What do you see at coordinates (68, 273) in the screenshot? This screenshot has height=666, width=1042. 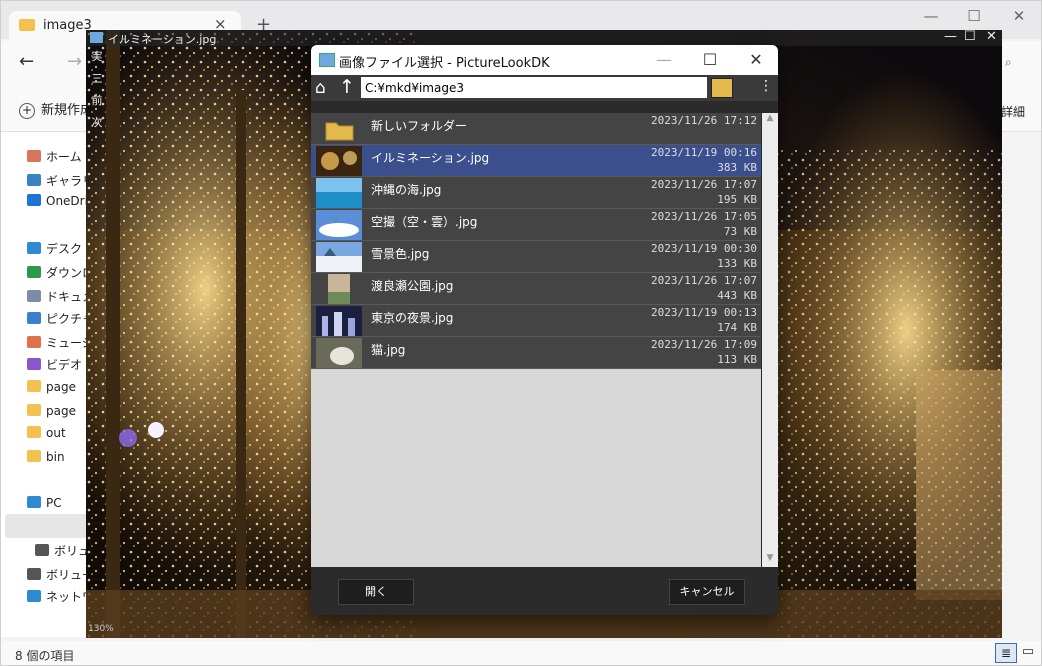 I see `sidebar-item-label: ダウンロード` at bounding box center [68, 273].